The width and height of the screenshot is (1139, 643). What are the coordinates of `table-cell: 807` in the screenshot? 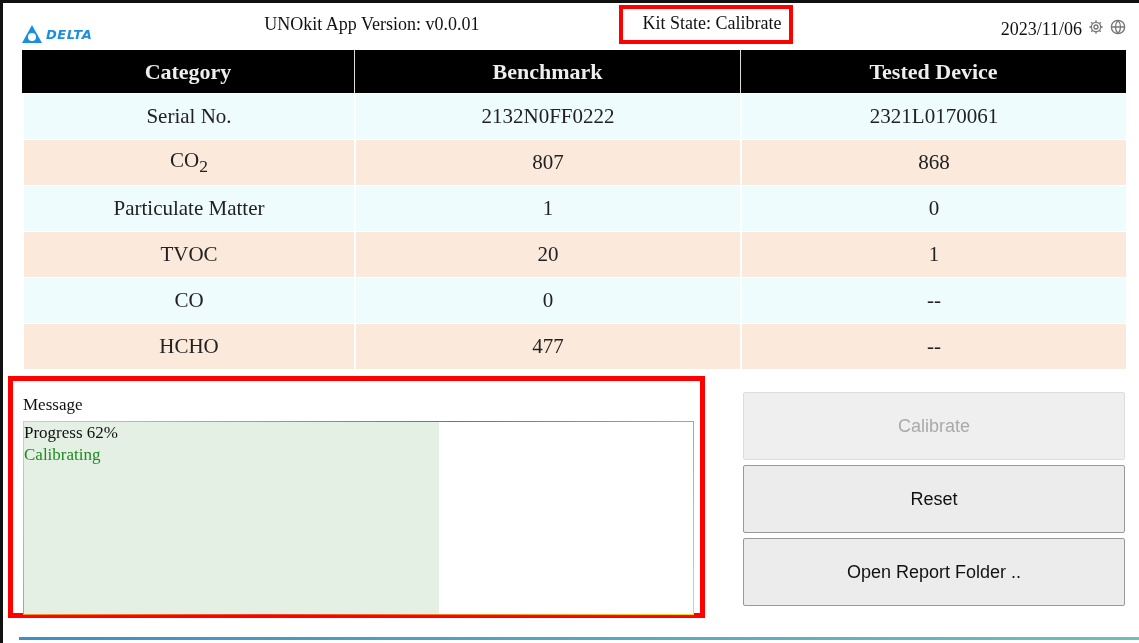 It's located at (547, 162).